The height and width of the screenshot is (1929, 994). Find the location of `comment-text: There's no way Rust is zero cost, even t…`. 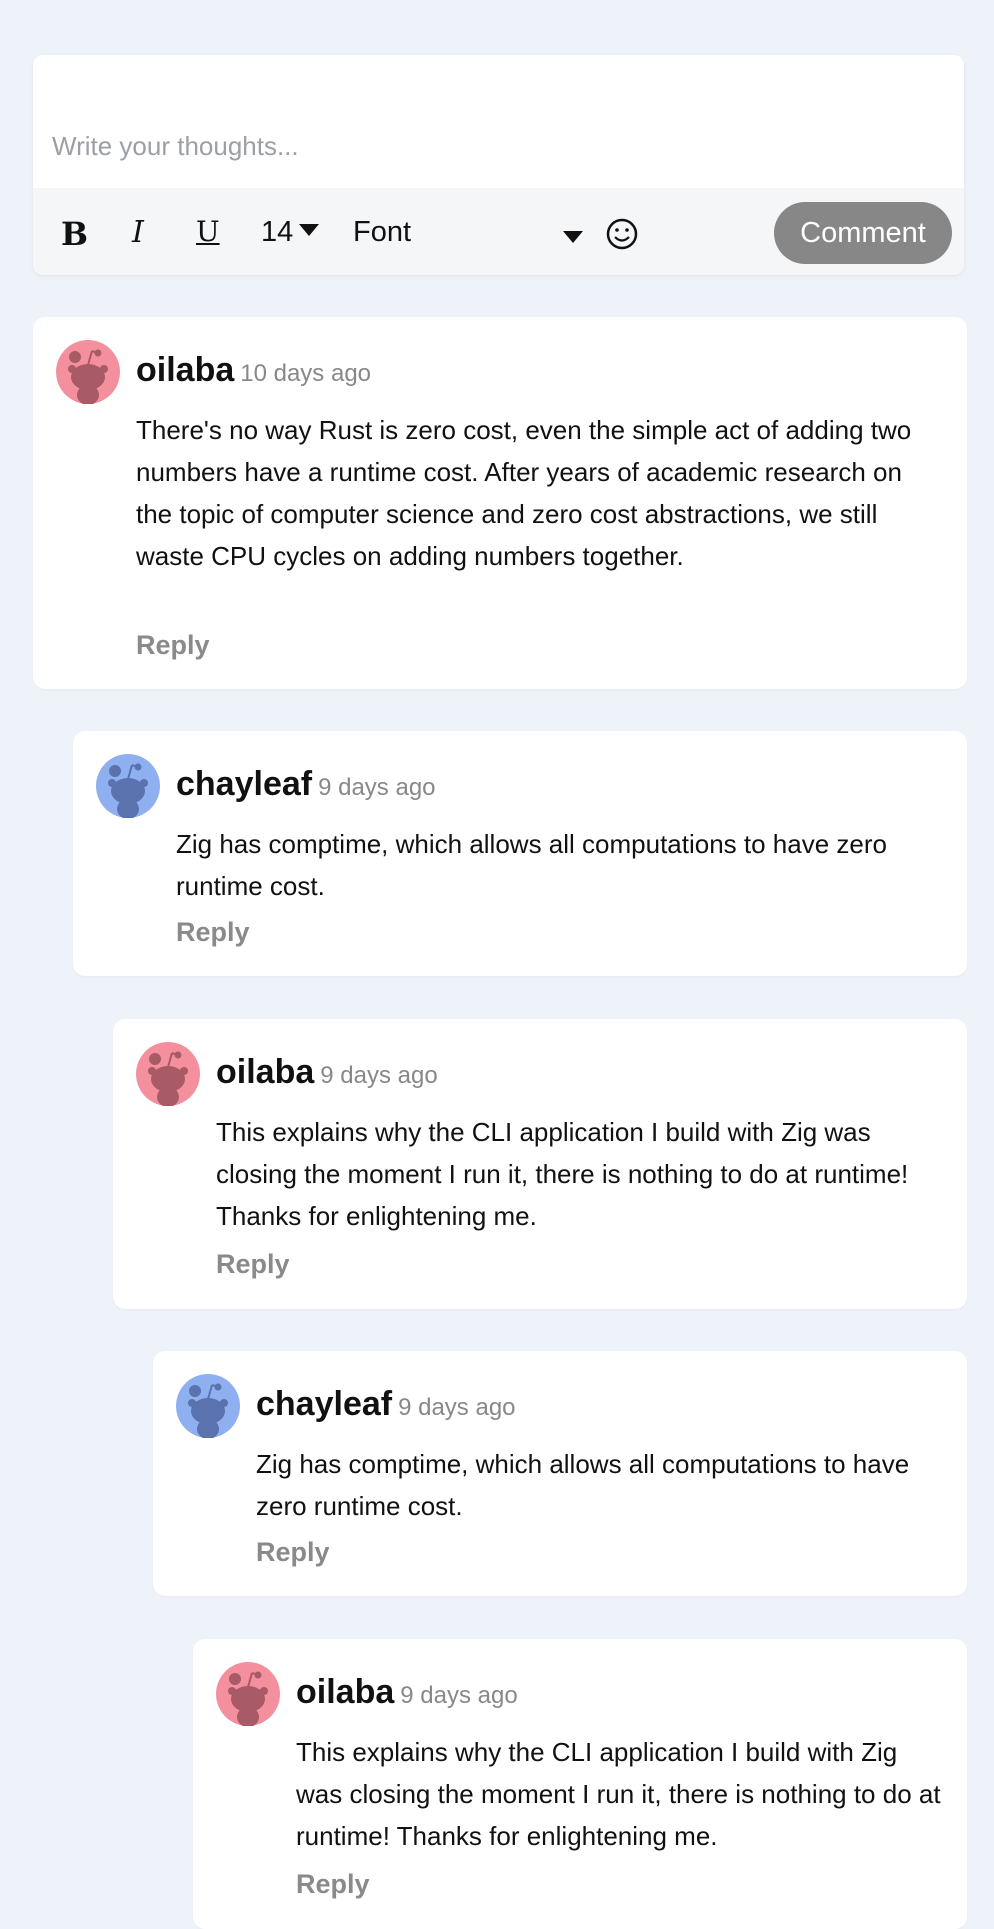

comment-text: There's no way Rust is zero cost, even t… is located at coordinates (524, 493).